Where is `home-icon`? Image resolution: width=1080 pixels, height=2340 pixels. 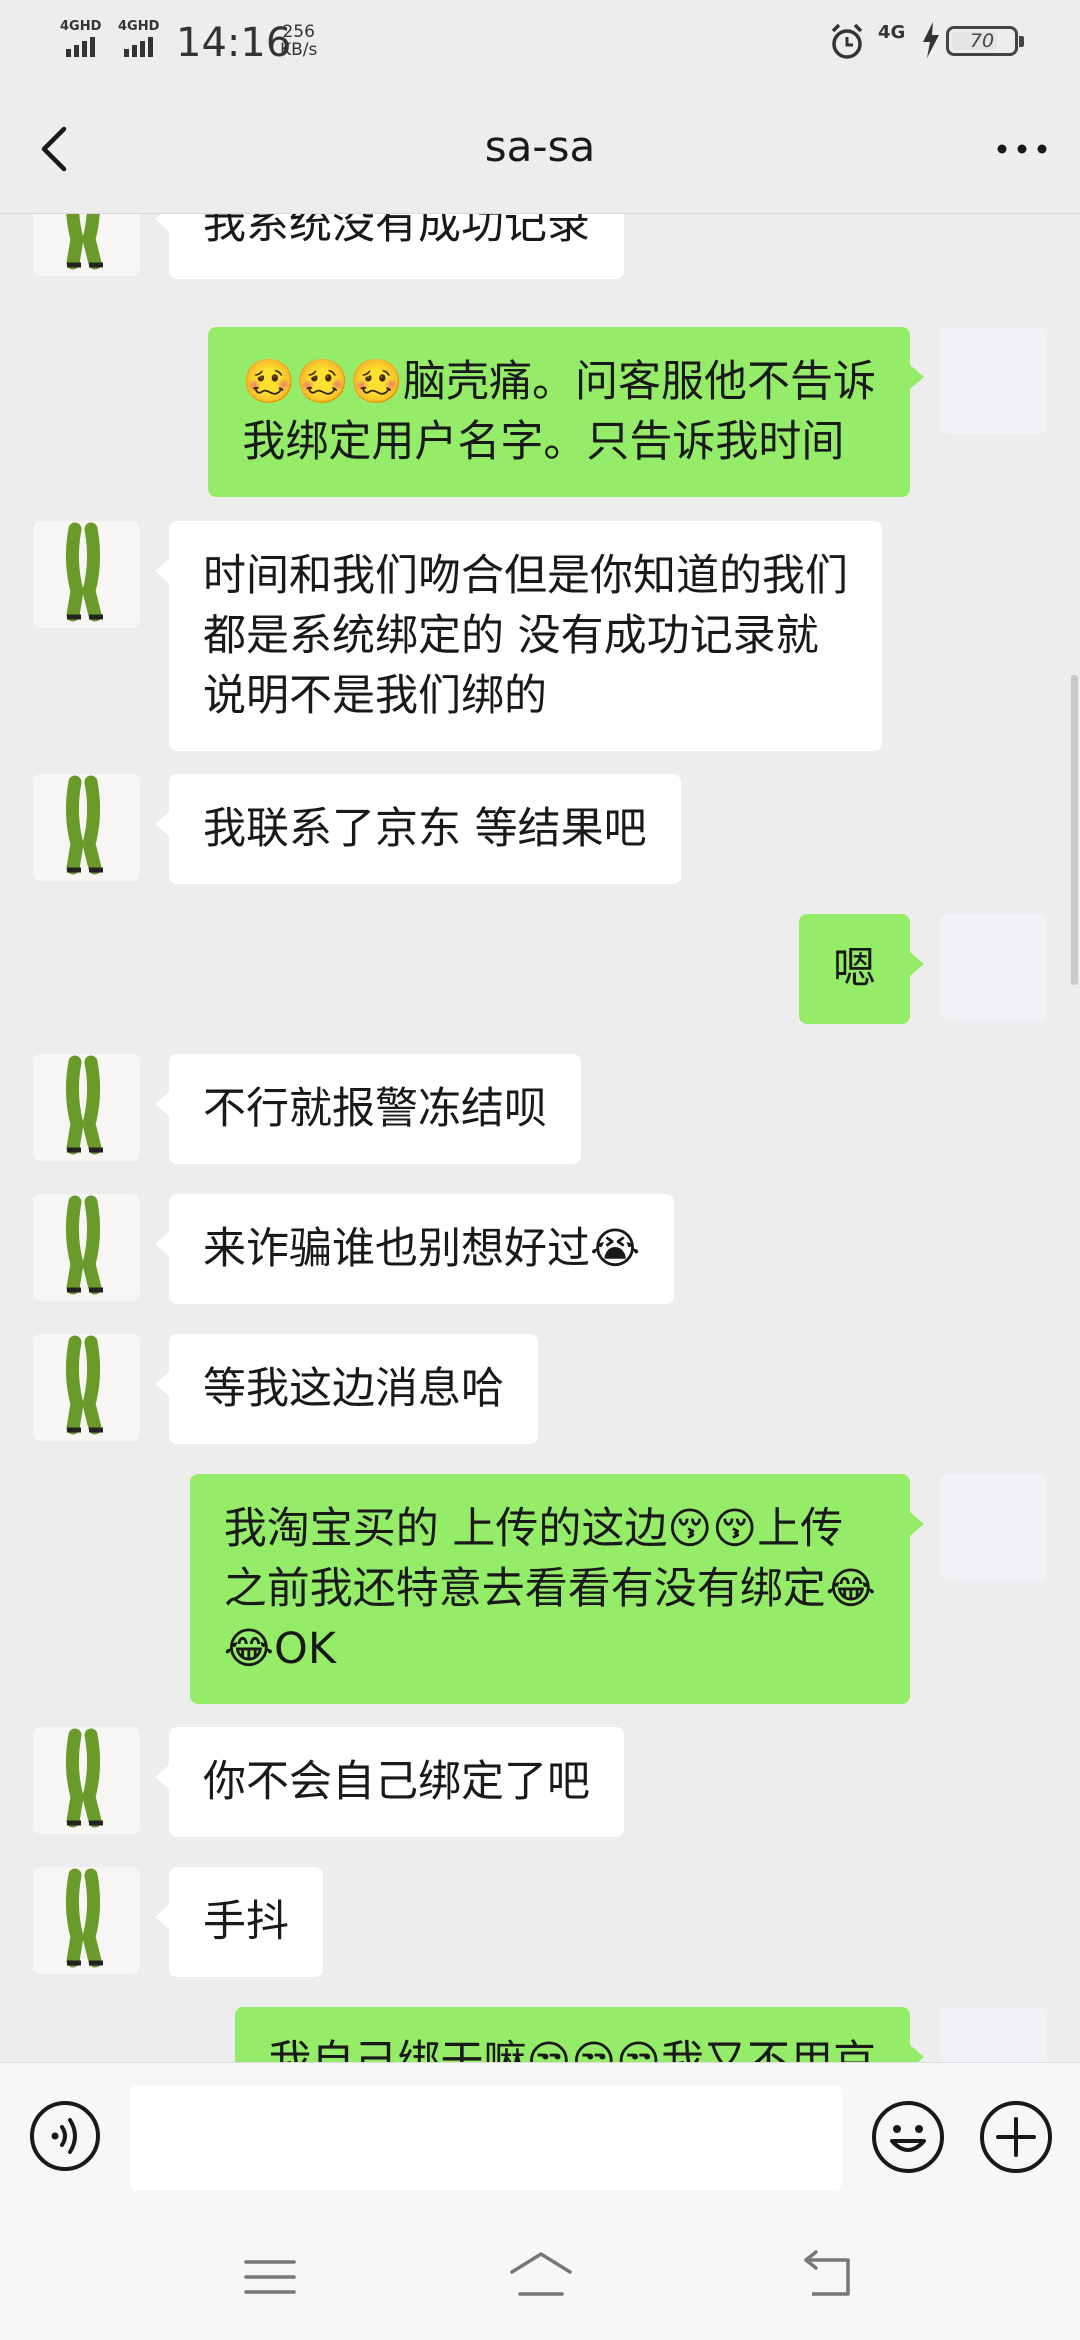 home-icon is located at coordinates (541, 2276).